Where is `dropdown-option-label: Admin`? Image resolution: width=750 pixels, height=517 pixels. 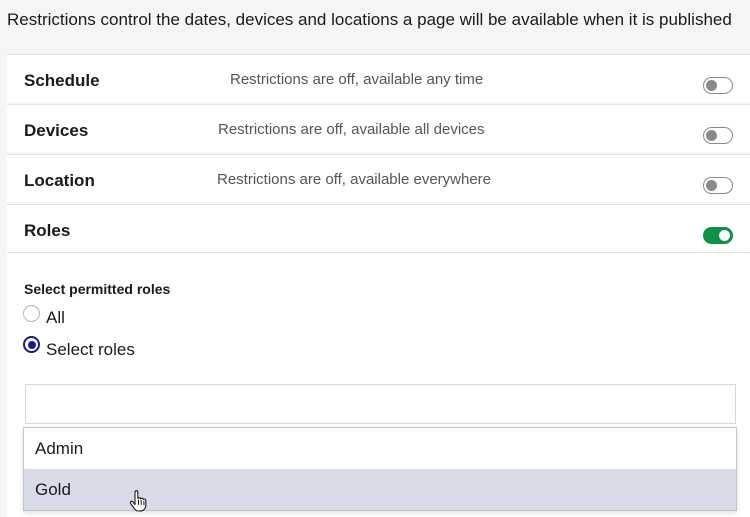
dropdown-option-label: Admin is located at coordinates (59, 448).